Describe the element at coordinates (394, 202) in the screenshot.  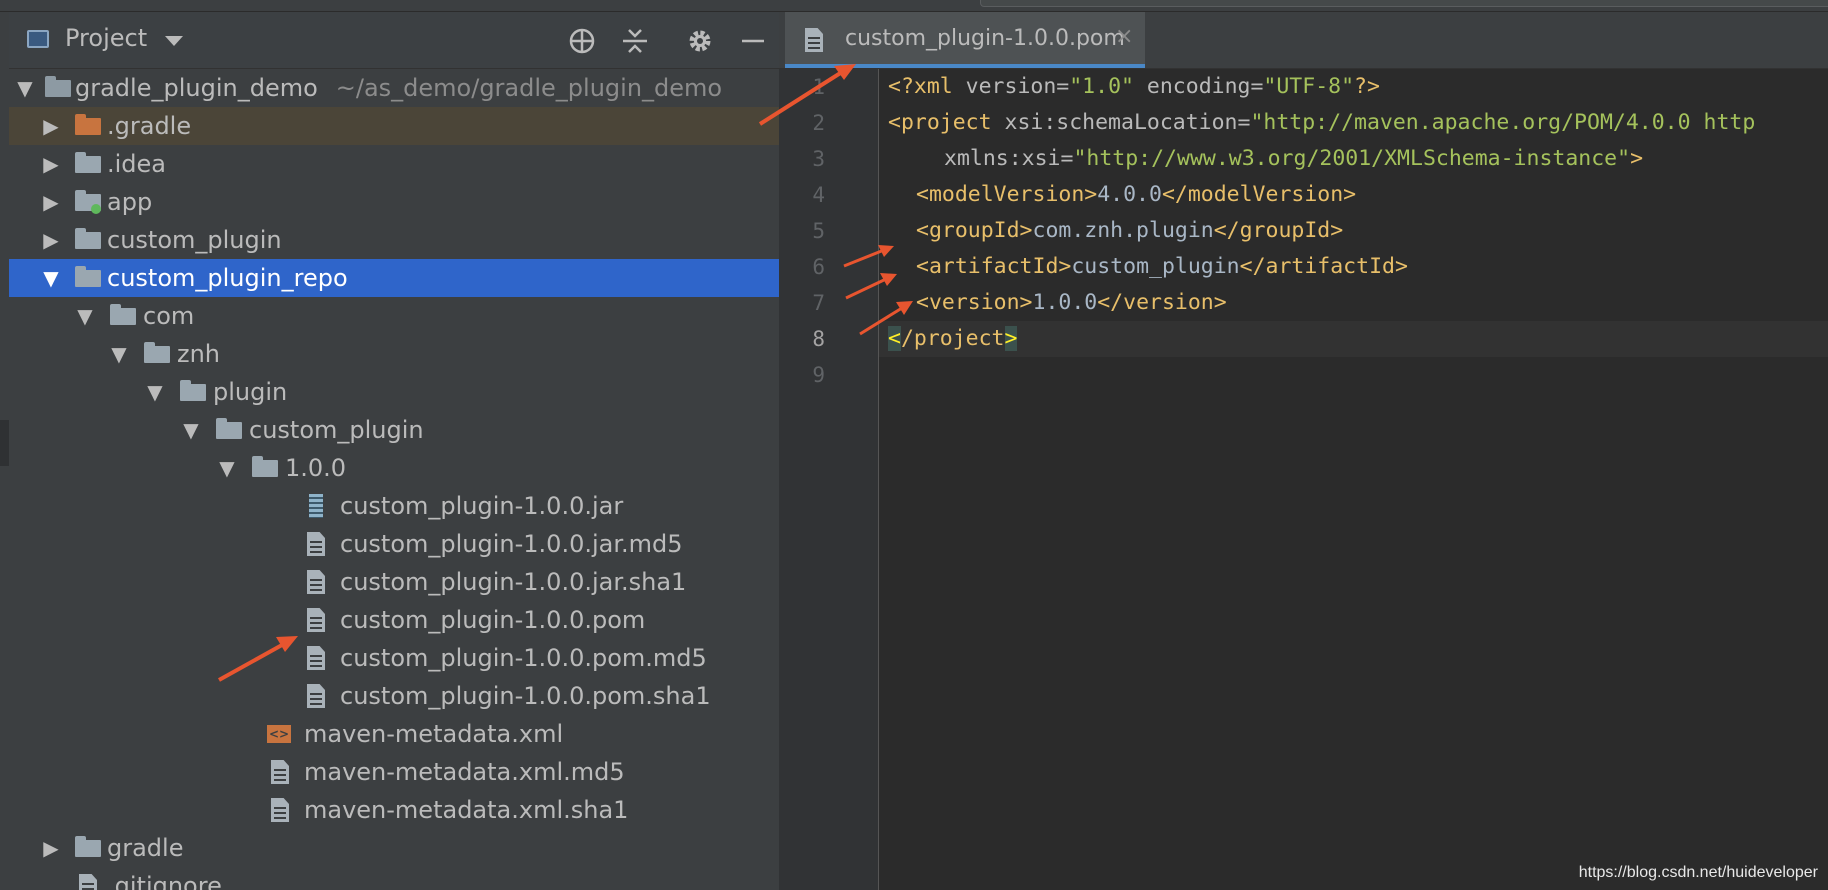
I see `tree-item-app: ▶ app` at that location.